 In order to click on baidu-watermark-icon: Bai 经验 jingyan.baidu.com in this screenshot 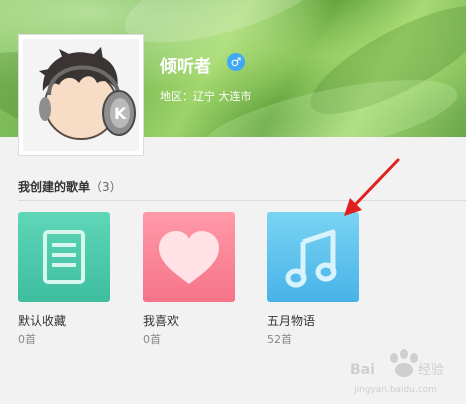, I will do `click(397, 372)`.